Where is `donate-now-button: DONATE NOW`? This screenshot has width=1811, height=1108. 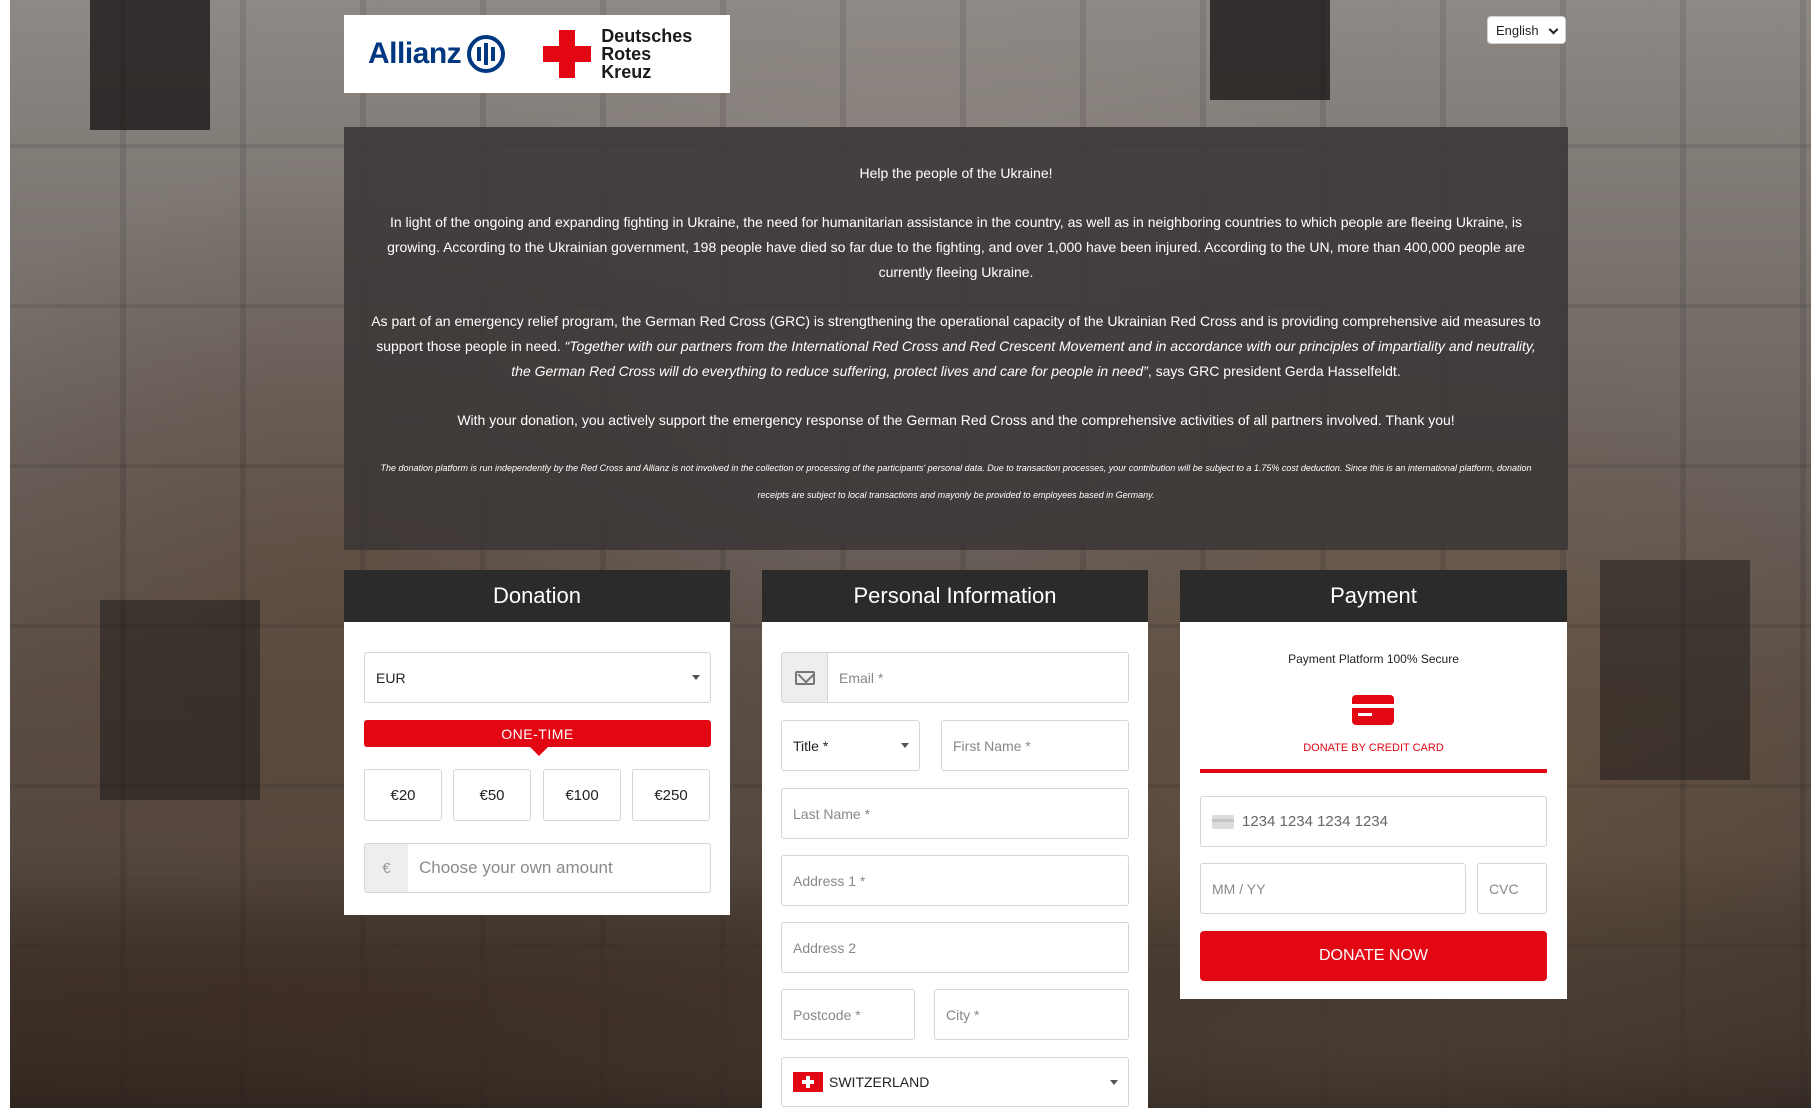 donate-now-button: DONATE NOW is located at coordinates (1373, 956).